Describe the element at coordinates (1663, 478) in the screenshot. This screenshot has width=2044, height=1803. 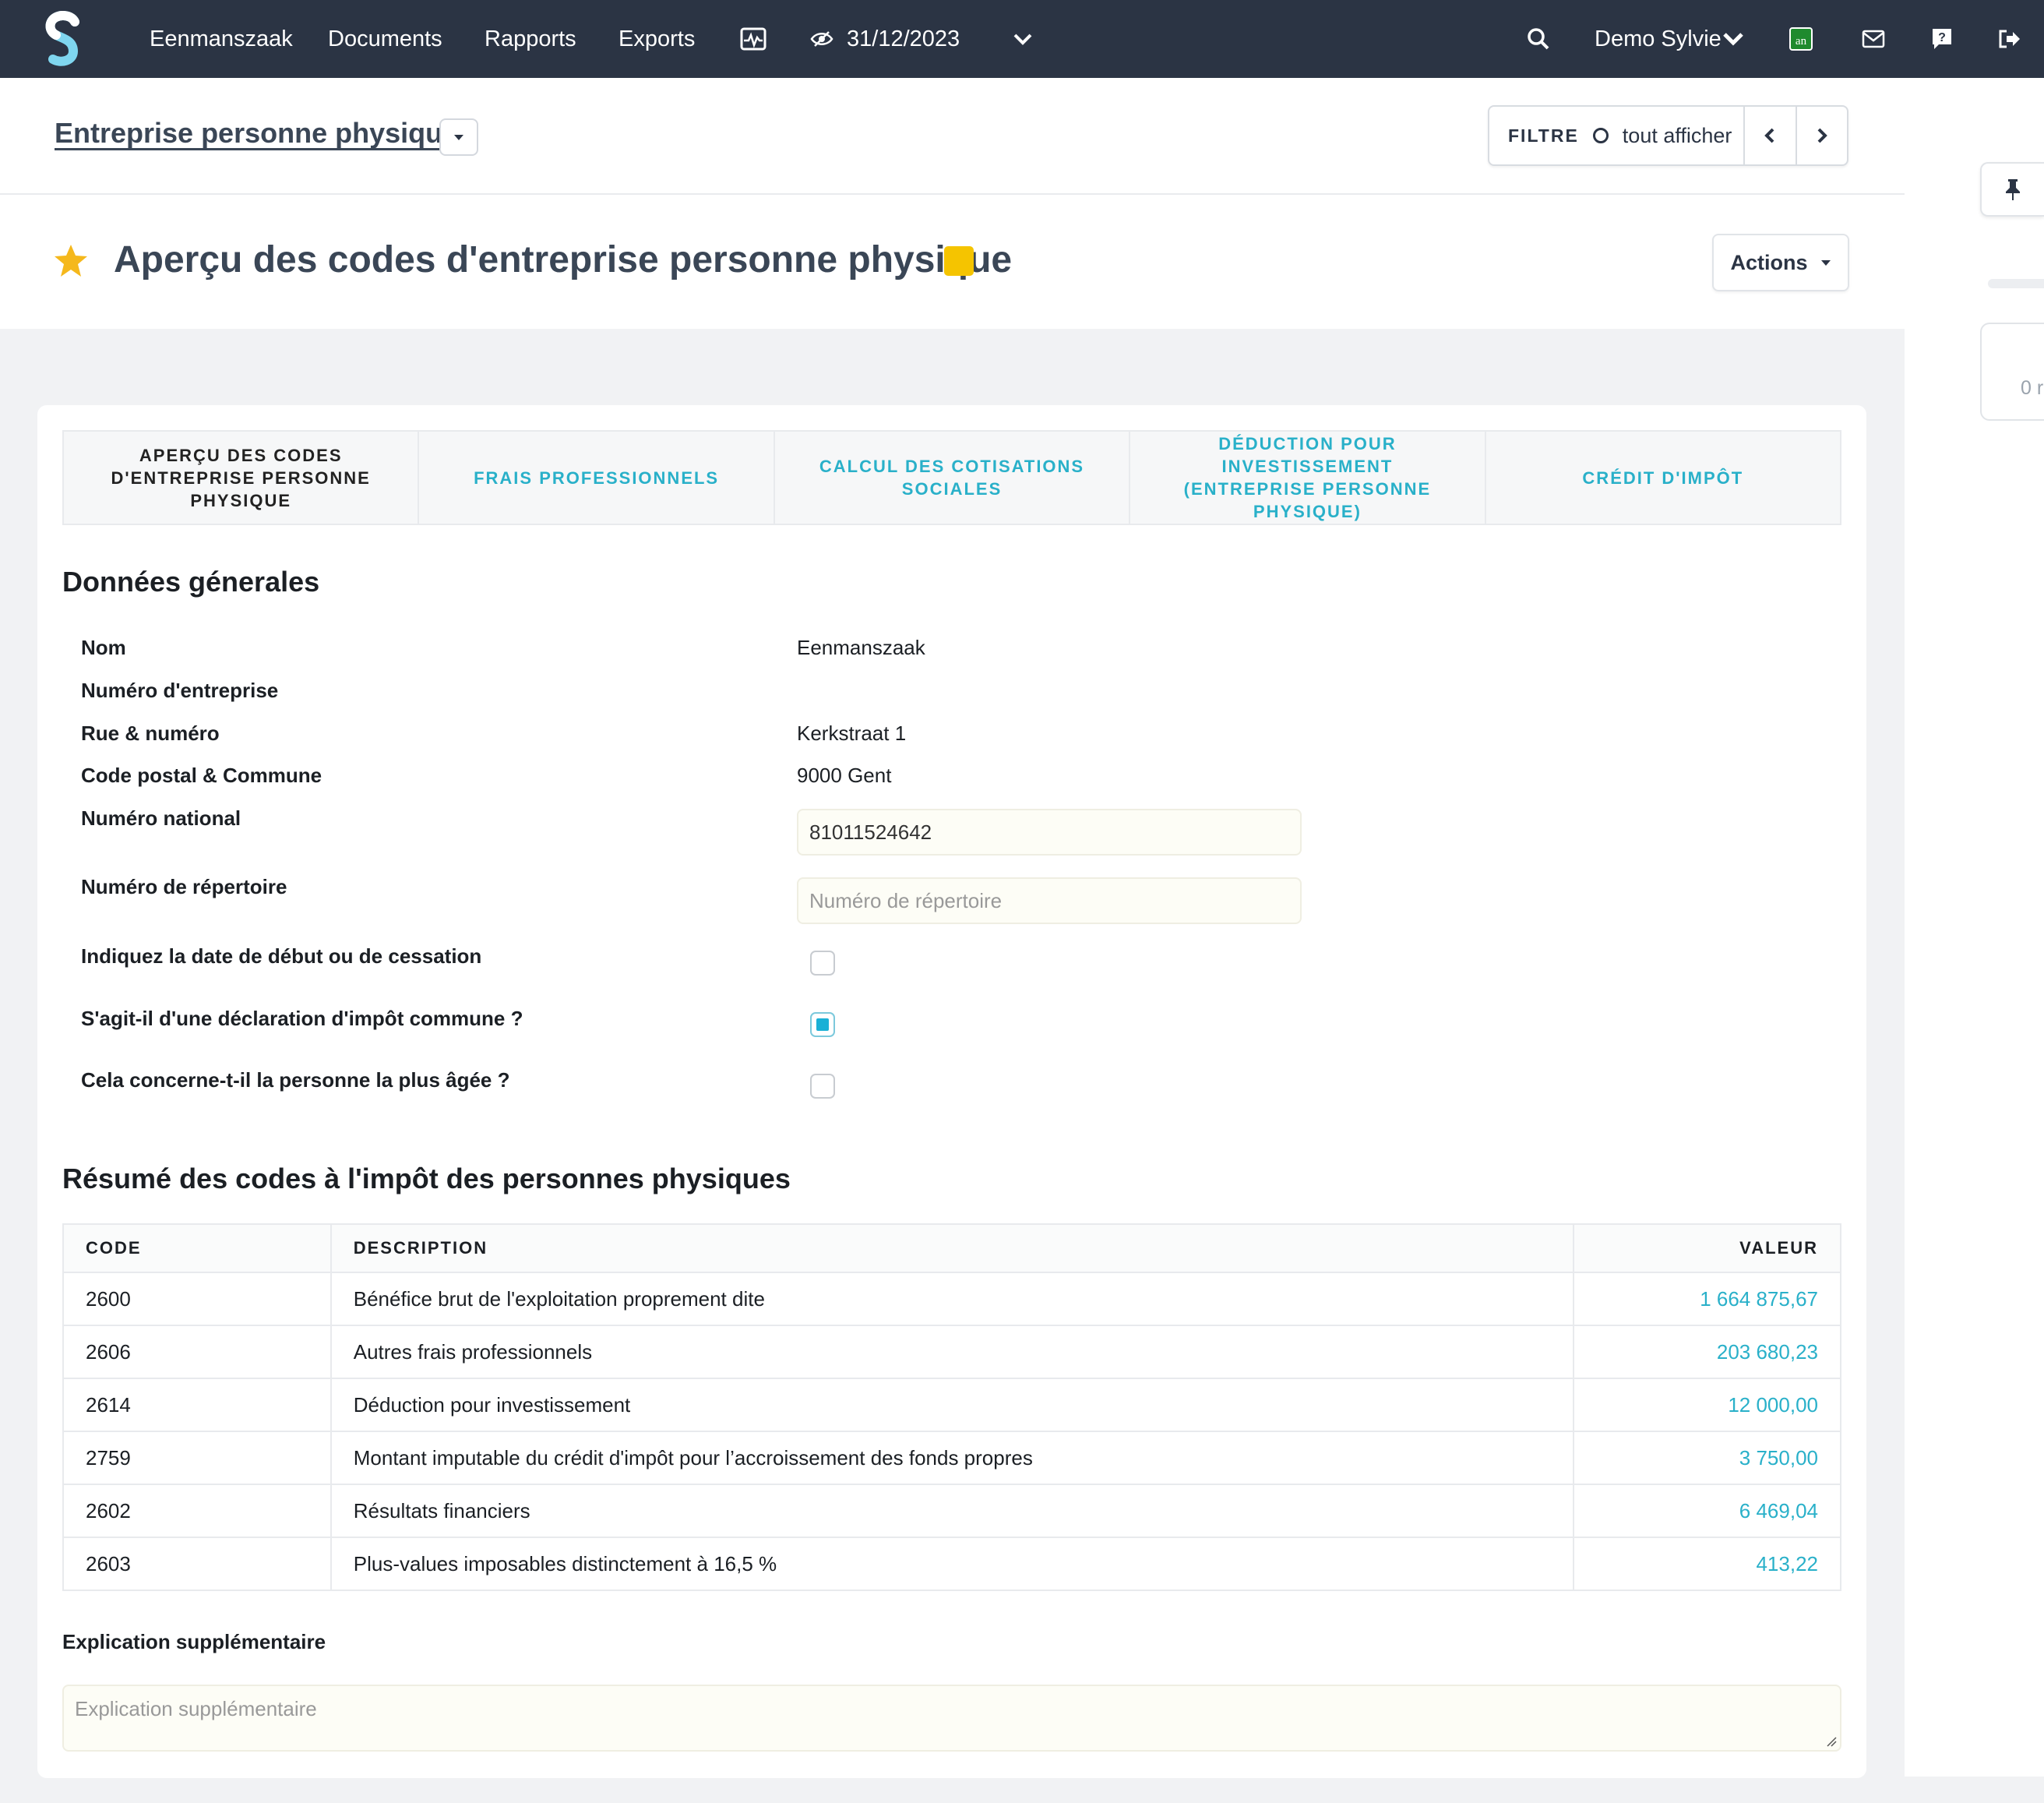
I see `tab-credit-impot: CRÉDIT D'IMPÔT` at that location.